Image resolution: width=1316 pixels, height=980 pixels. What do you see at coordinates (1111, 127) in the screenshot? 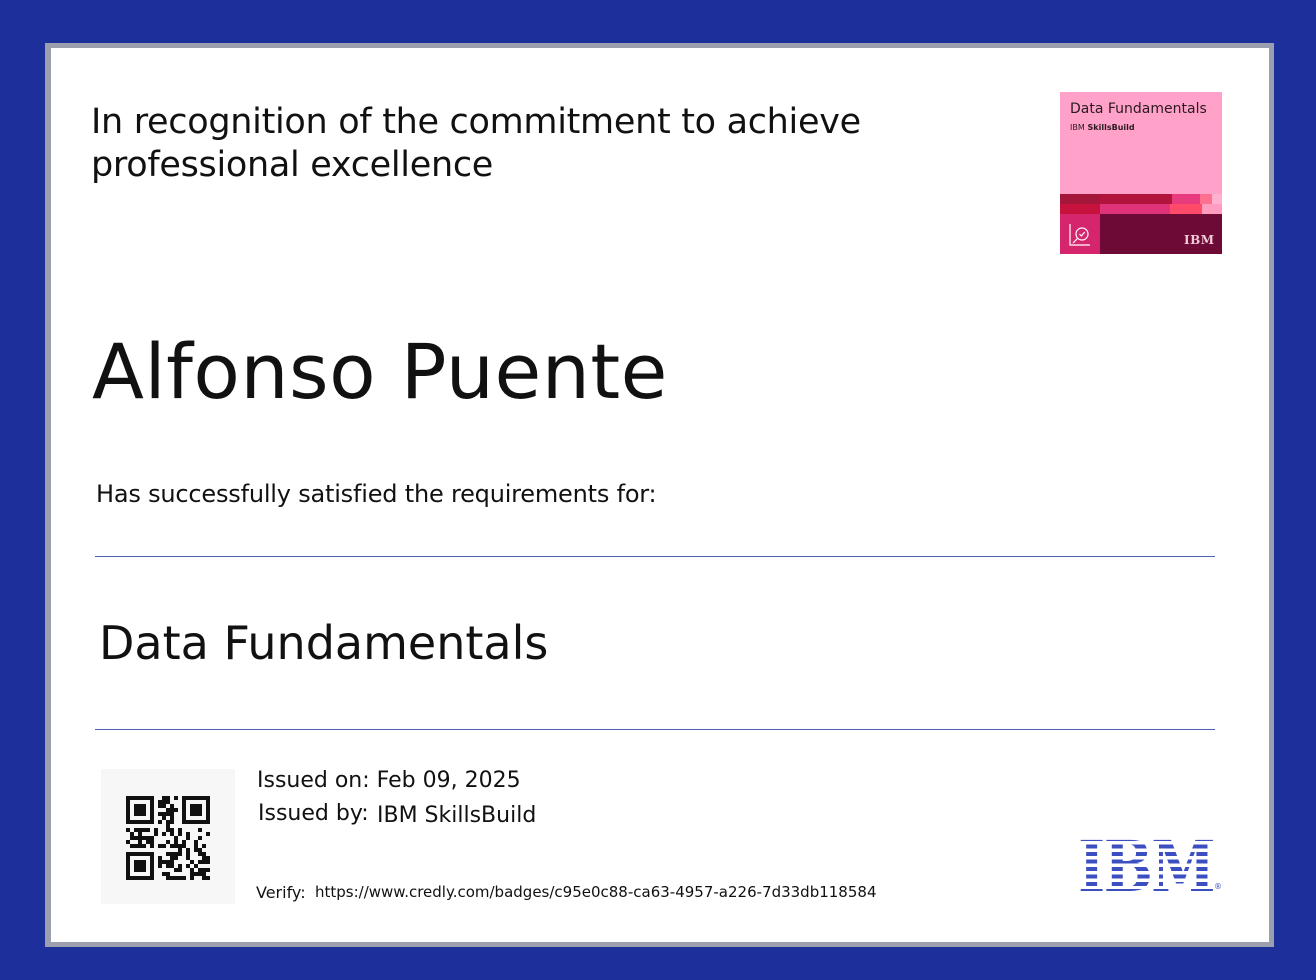
I see `badge-brand-product: SkillsBuild` at bounding box center [1111, 127].